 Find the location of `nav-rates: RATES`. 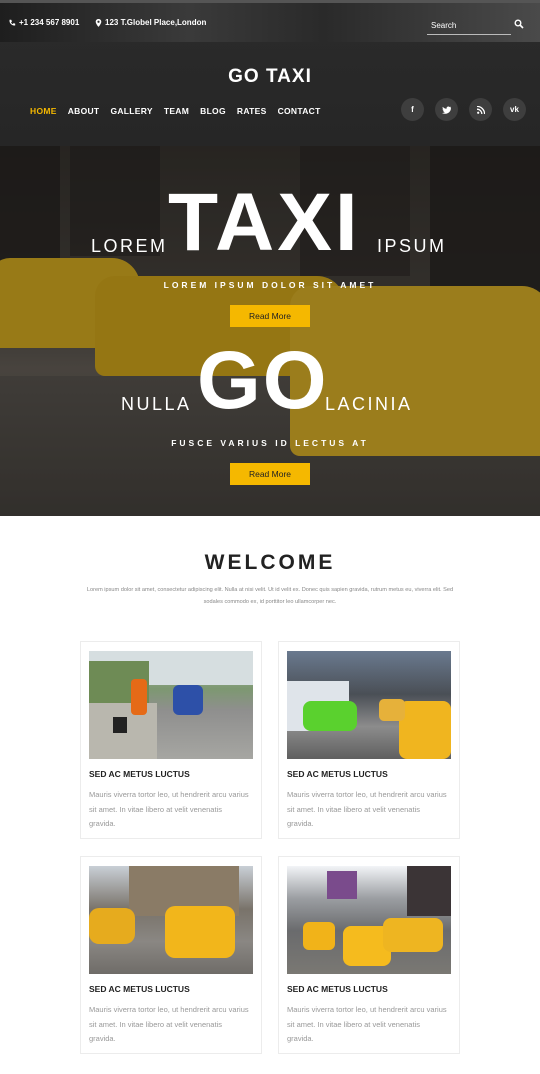

nav-rates: RATES is located at coordinates (252, 111).